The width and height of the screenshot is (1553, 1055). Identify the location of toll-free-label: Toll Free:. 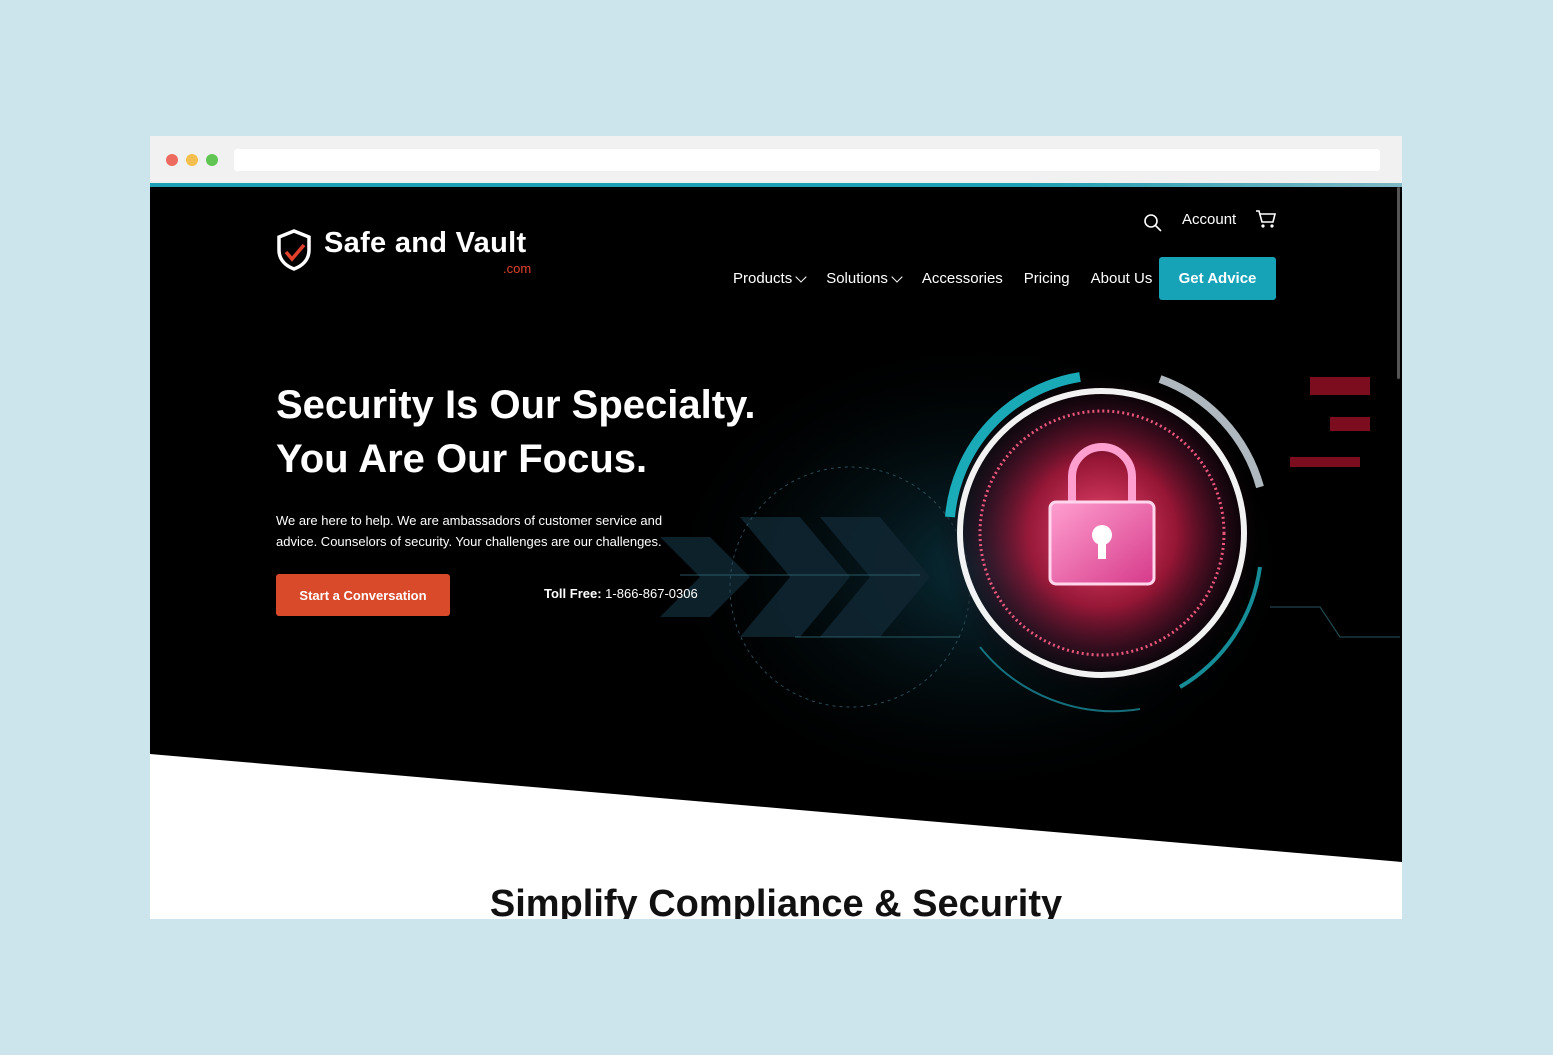
(573, 593).